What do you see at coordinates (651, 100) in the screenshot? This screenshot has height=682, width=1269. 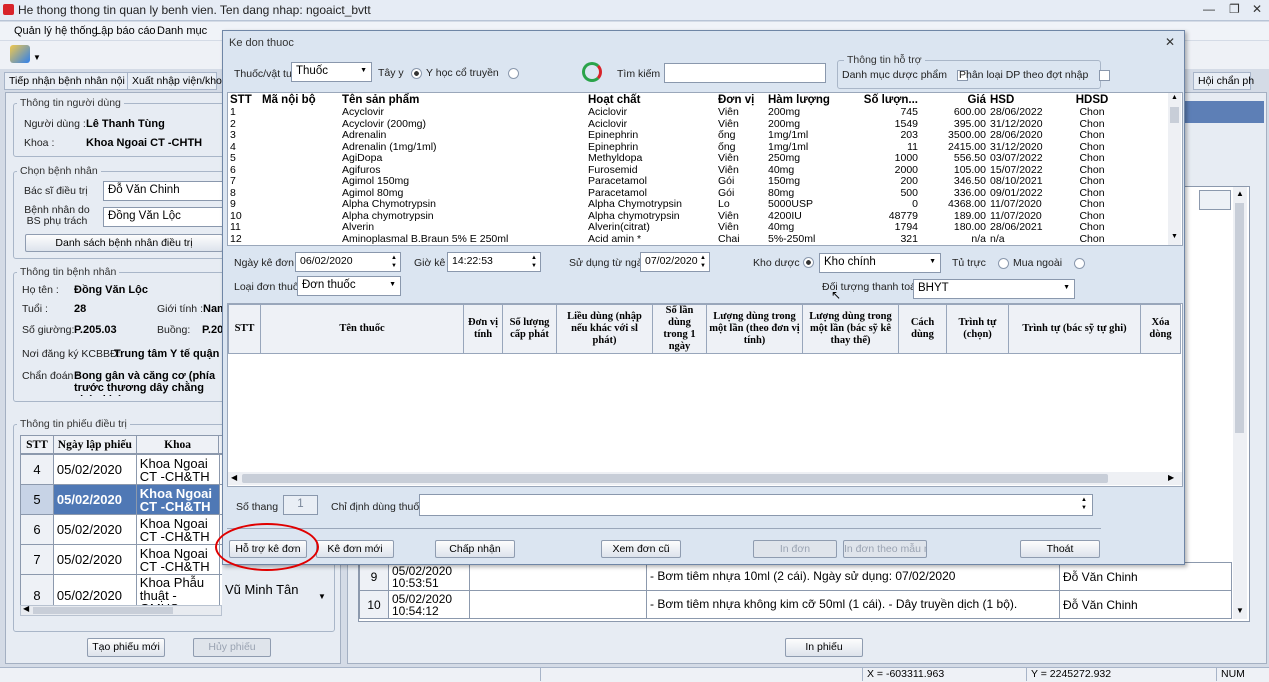 I see `product-col-active: Hoạt chất` at bounding box center [651, 100].